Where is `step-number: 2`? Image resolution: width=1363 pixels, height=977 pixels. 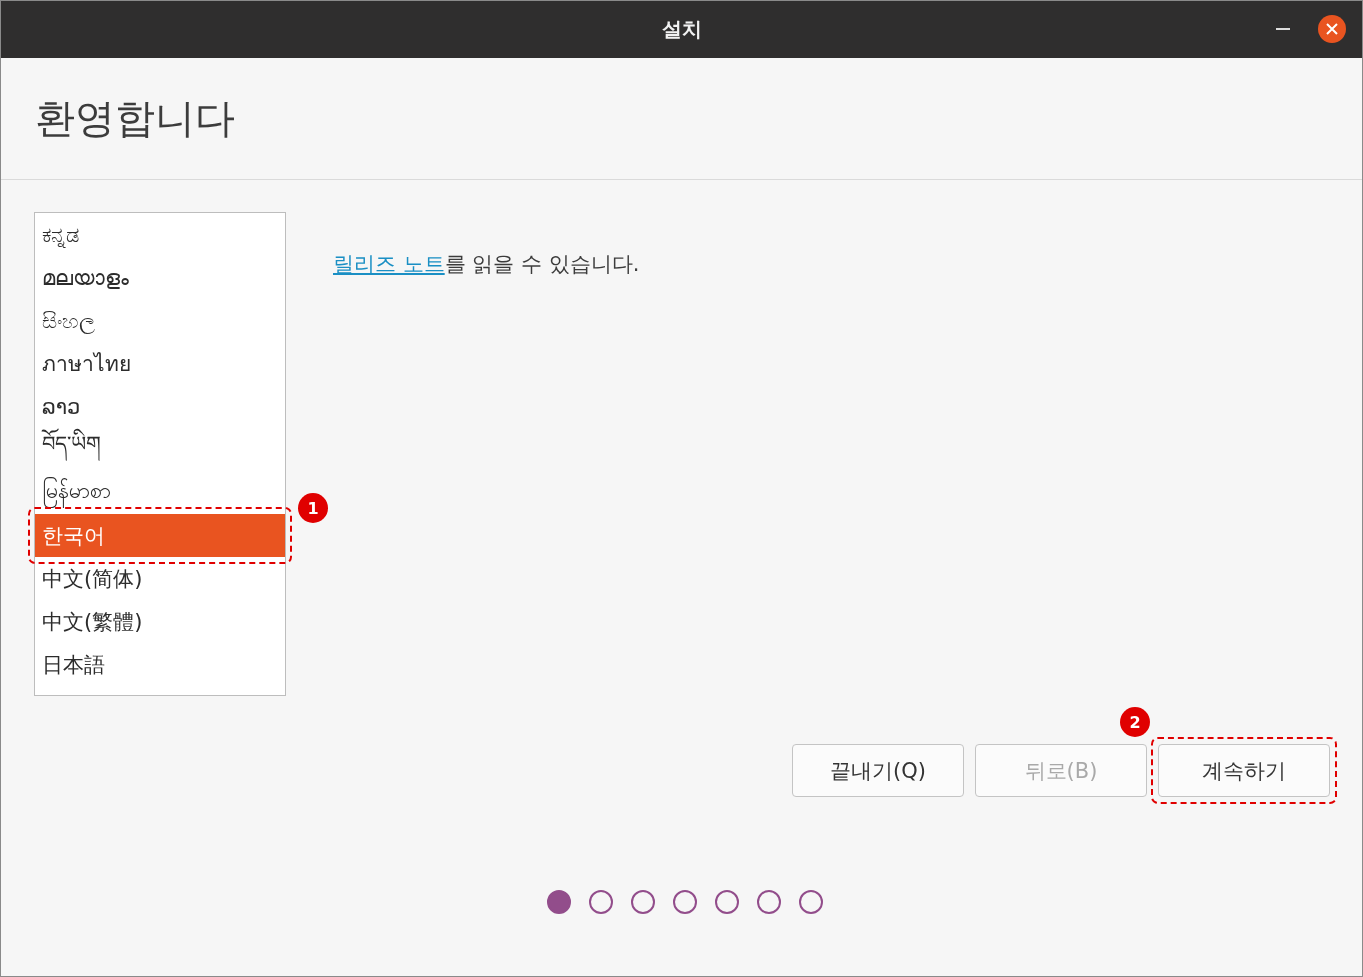 step-number: 2 is located at coordinates (1135, 722).